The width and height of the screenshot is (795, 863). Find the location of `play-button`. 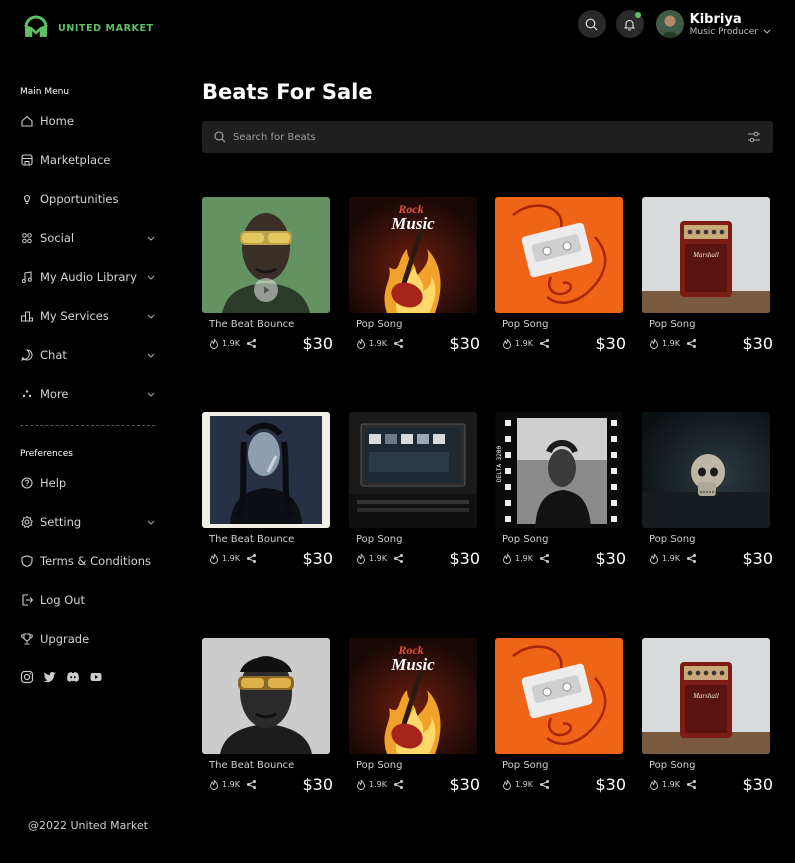

play-button is located at coordinates (266, 290).